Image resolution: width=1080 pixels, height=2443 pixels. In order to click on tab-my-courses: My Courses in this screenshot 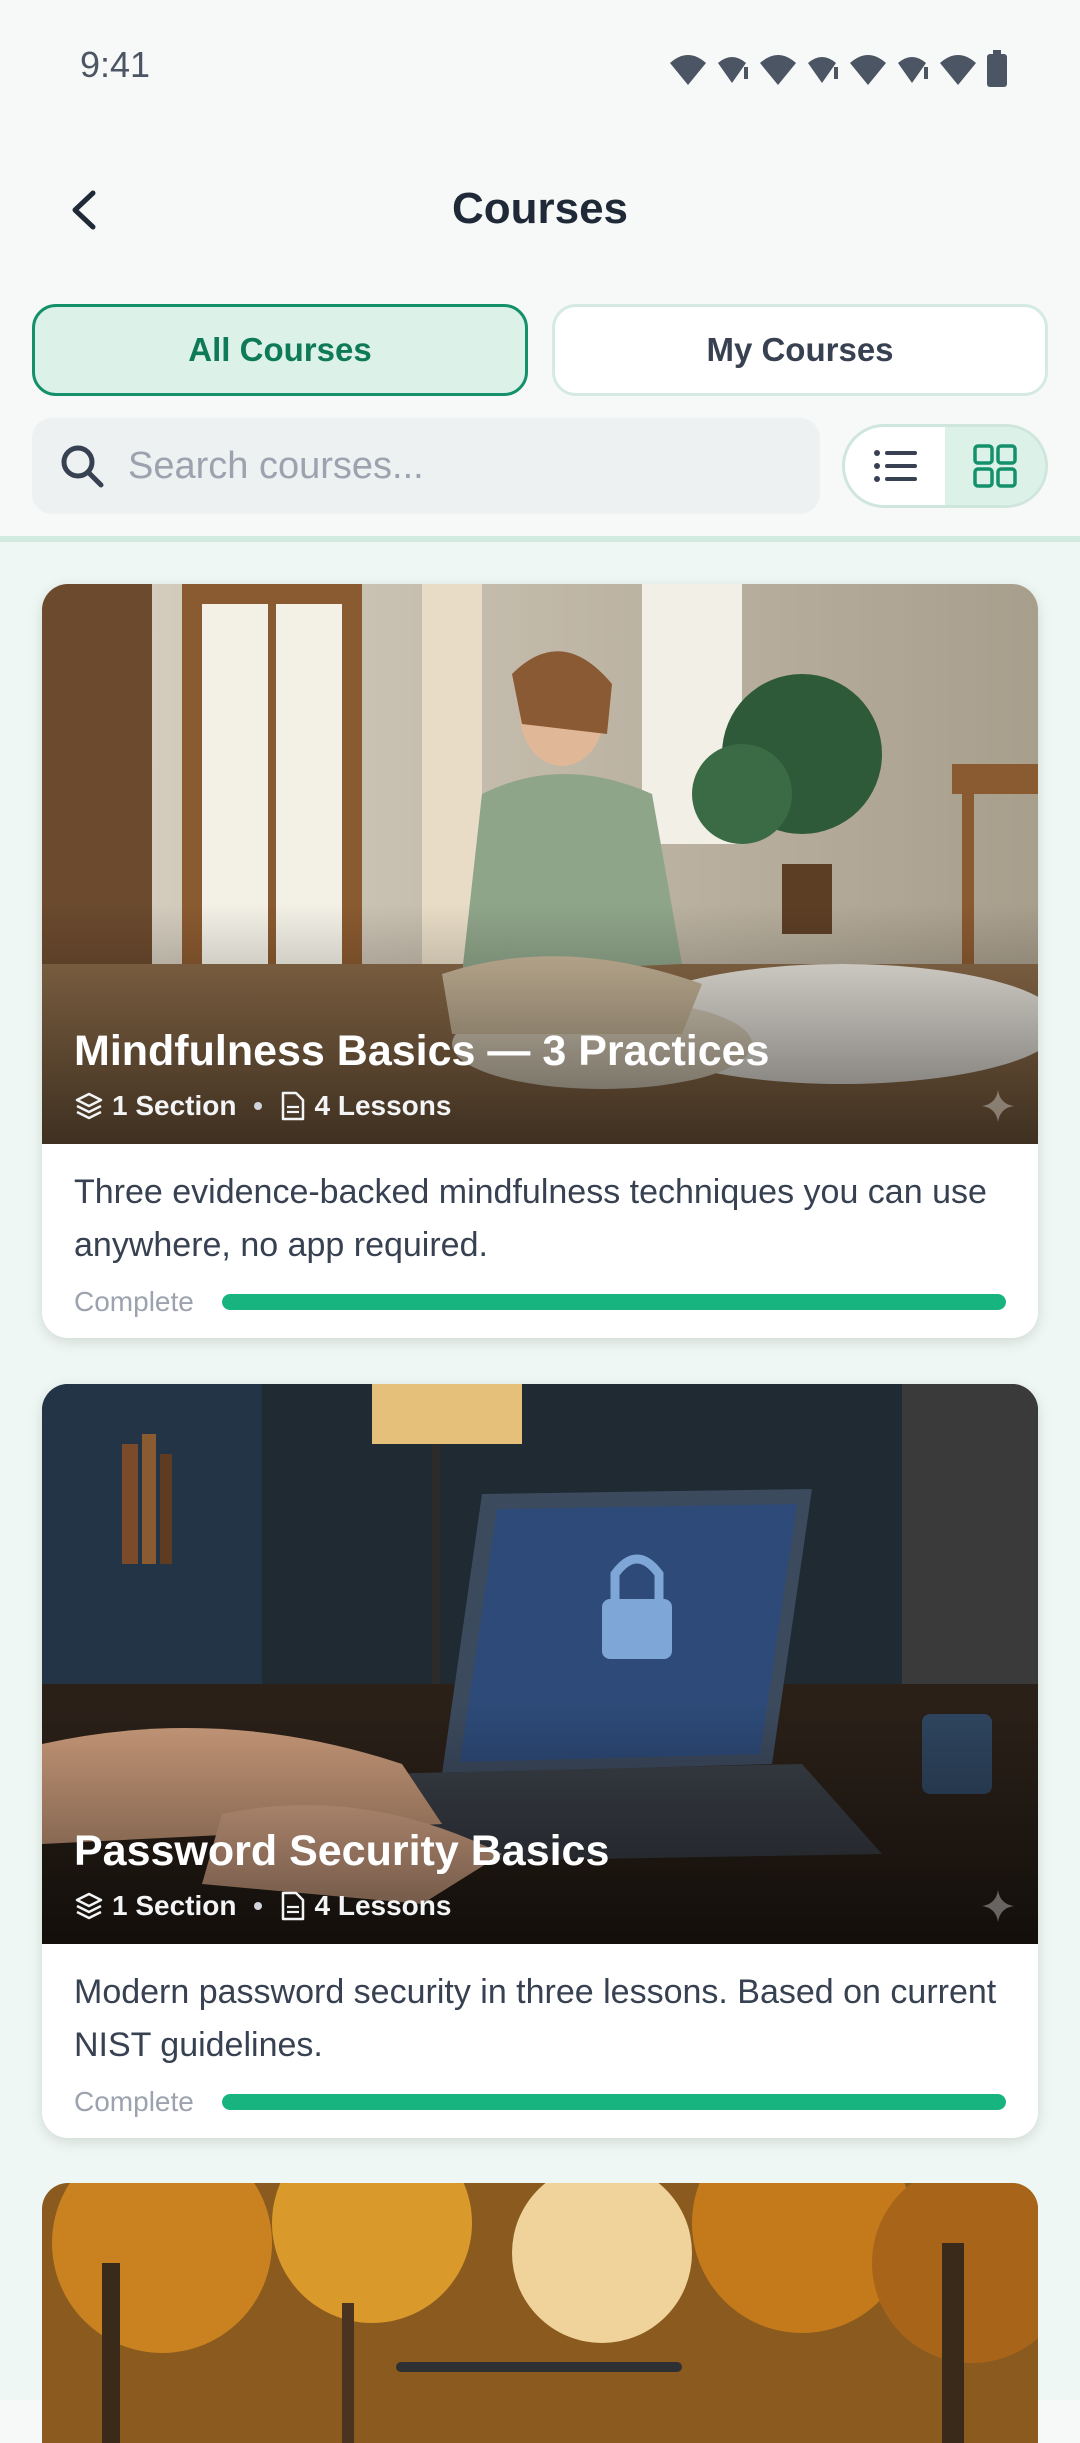, I will do `click(800, 350)`.